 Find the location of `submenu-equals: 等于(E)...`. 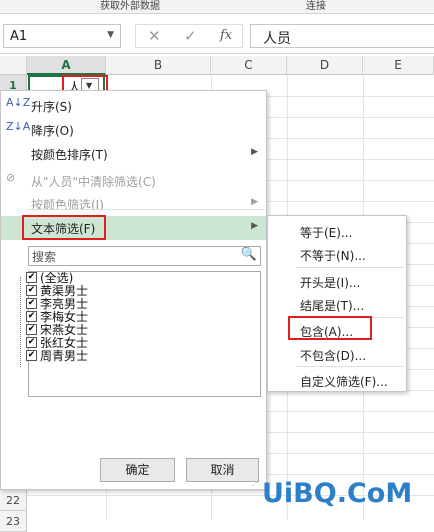

submenu-equals: 等于(E)... is located at coordinates (337, 231).